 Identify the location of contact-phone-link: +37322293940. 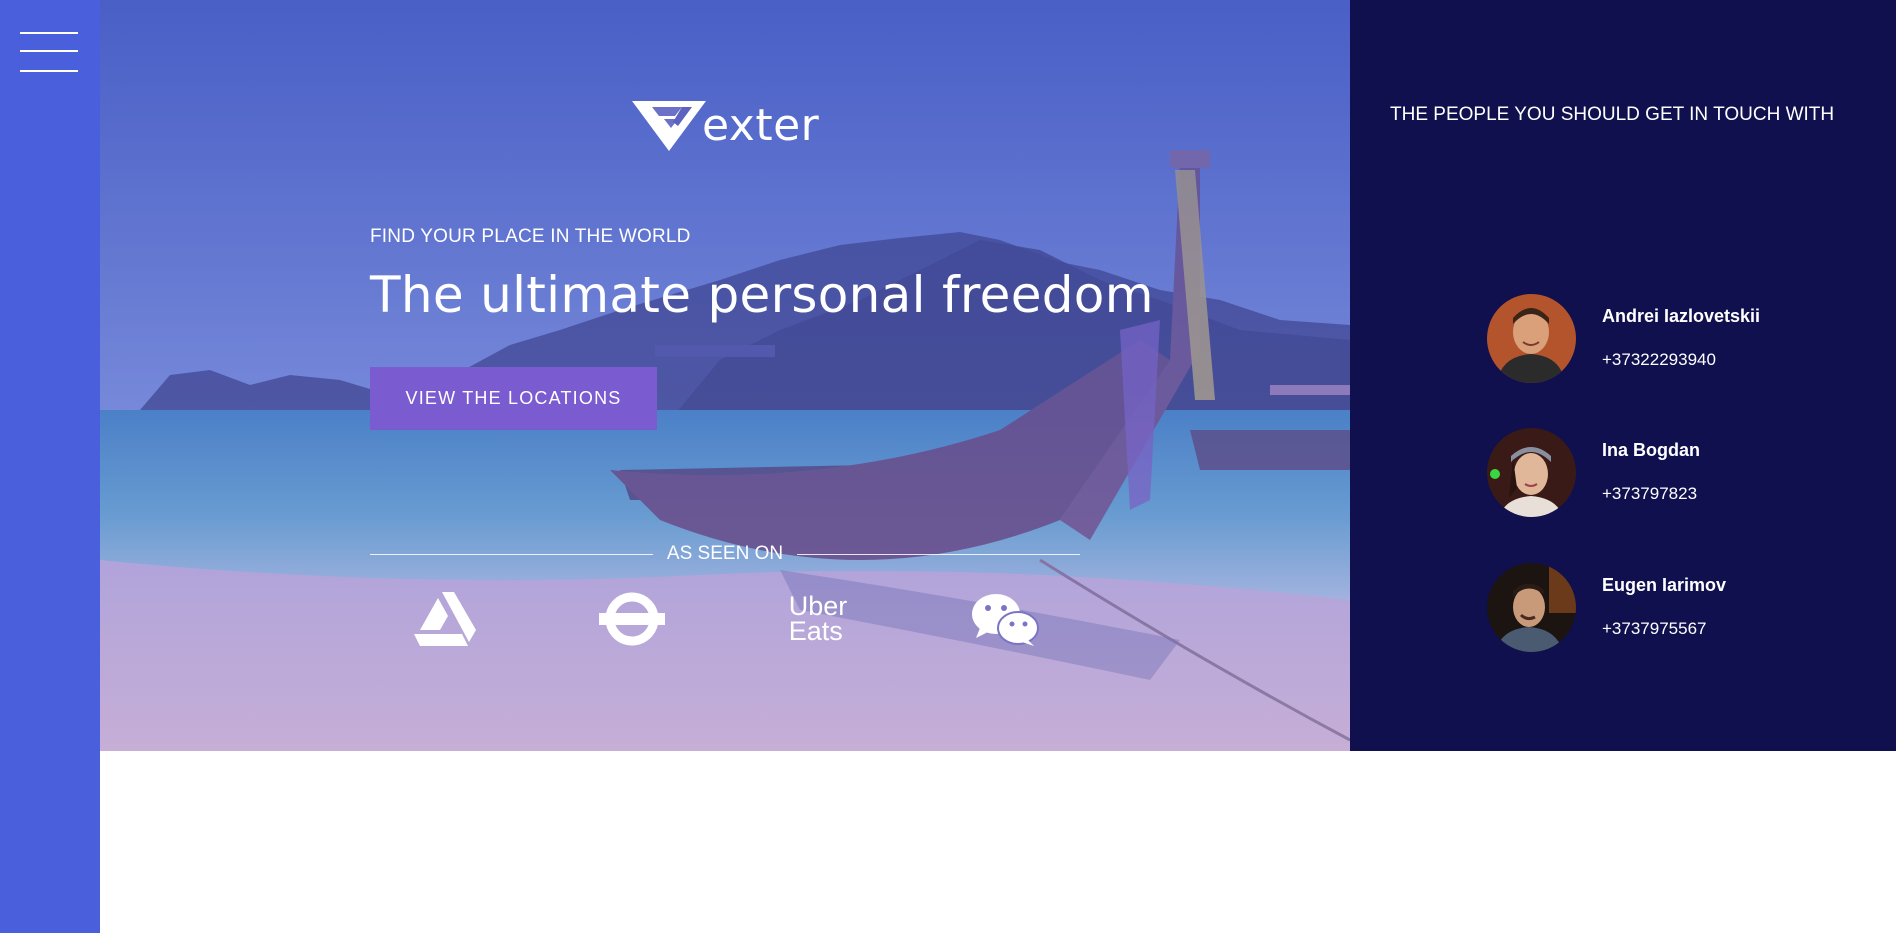
(1659, 360).